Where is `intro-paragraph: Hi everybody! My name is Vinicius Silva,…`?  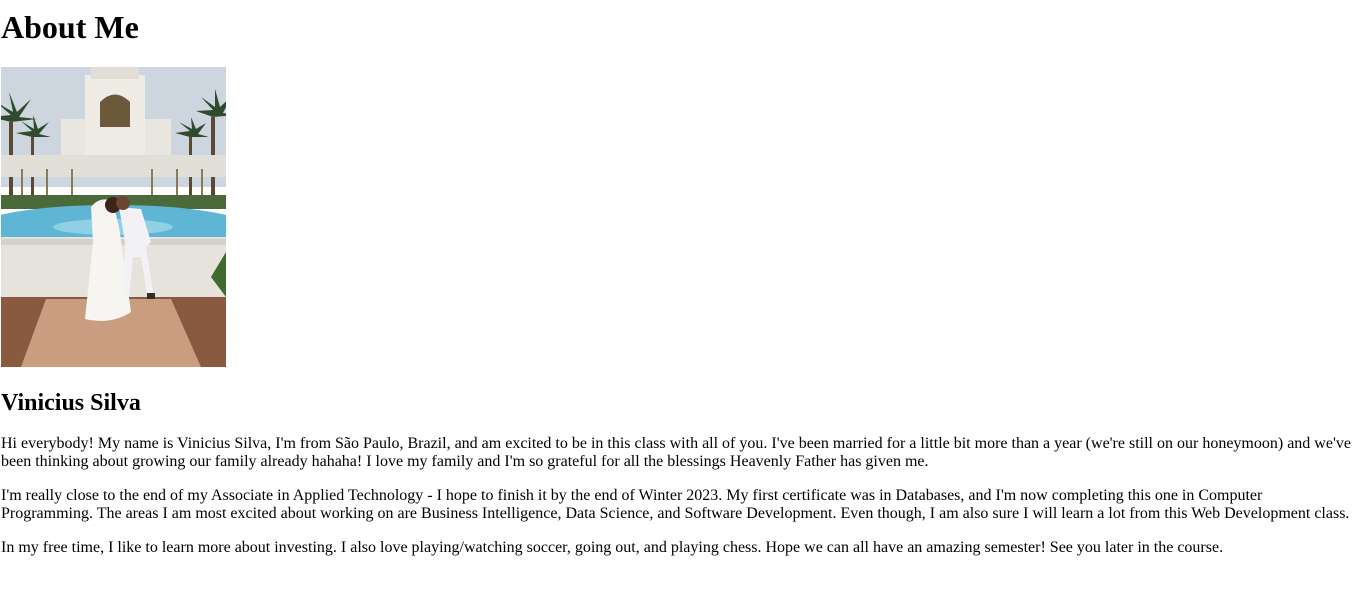
intro-paragraph: Hi everybody! My name is Vinicius Silva,… is located at coordinates (676, 452).